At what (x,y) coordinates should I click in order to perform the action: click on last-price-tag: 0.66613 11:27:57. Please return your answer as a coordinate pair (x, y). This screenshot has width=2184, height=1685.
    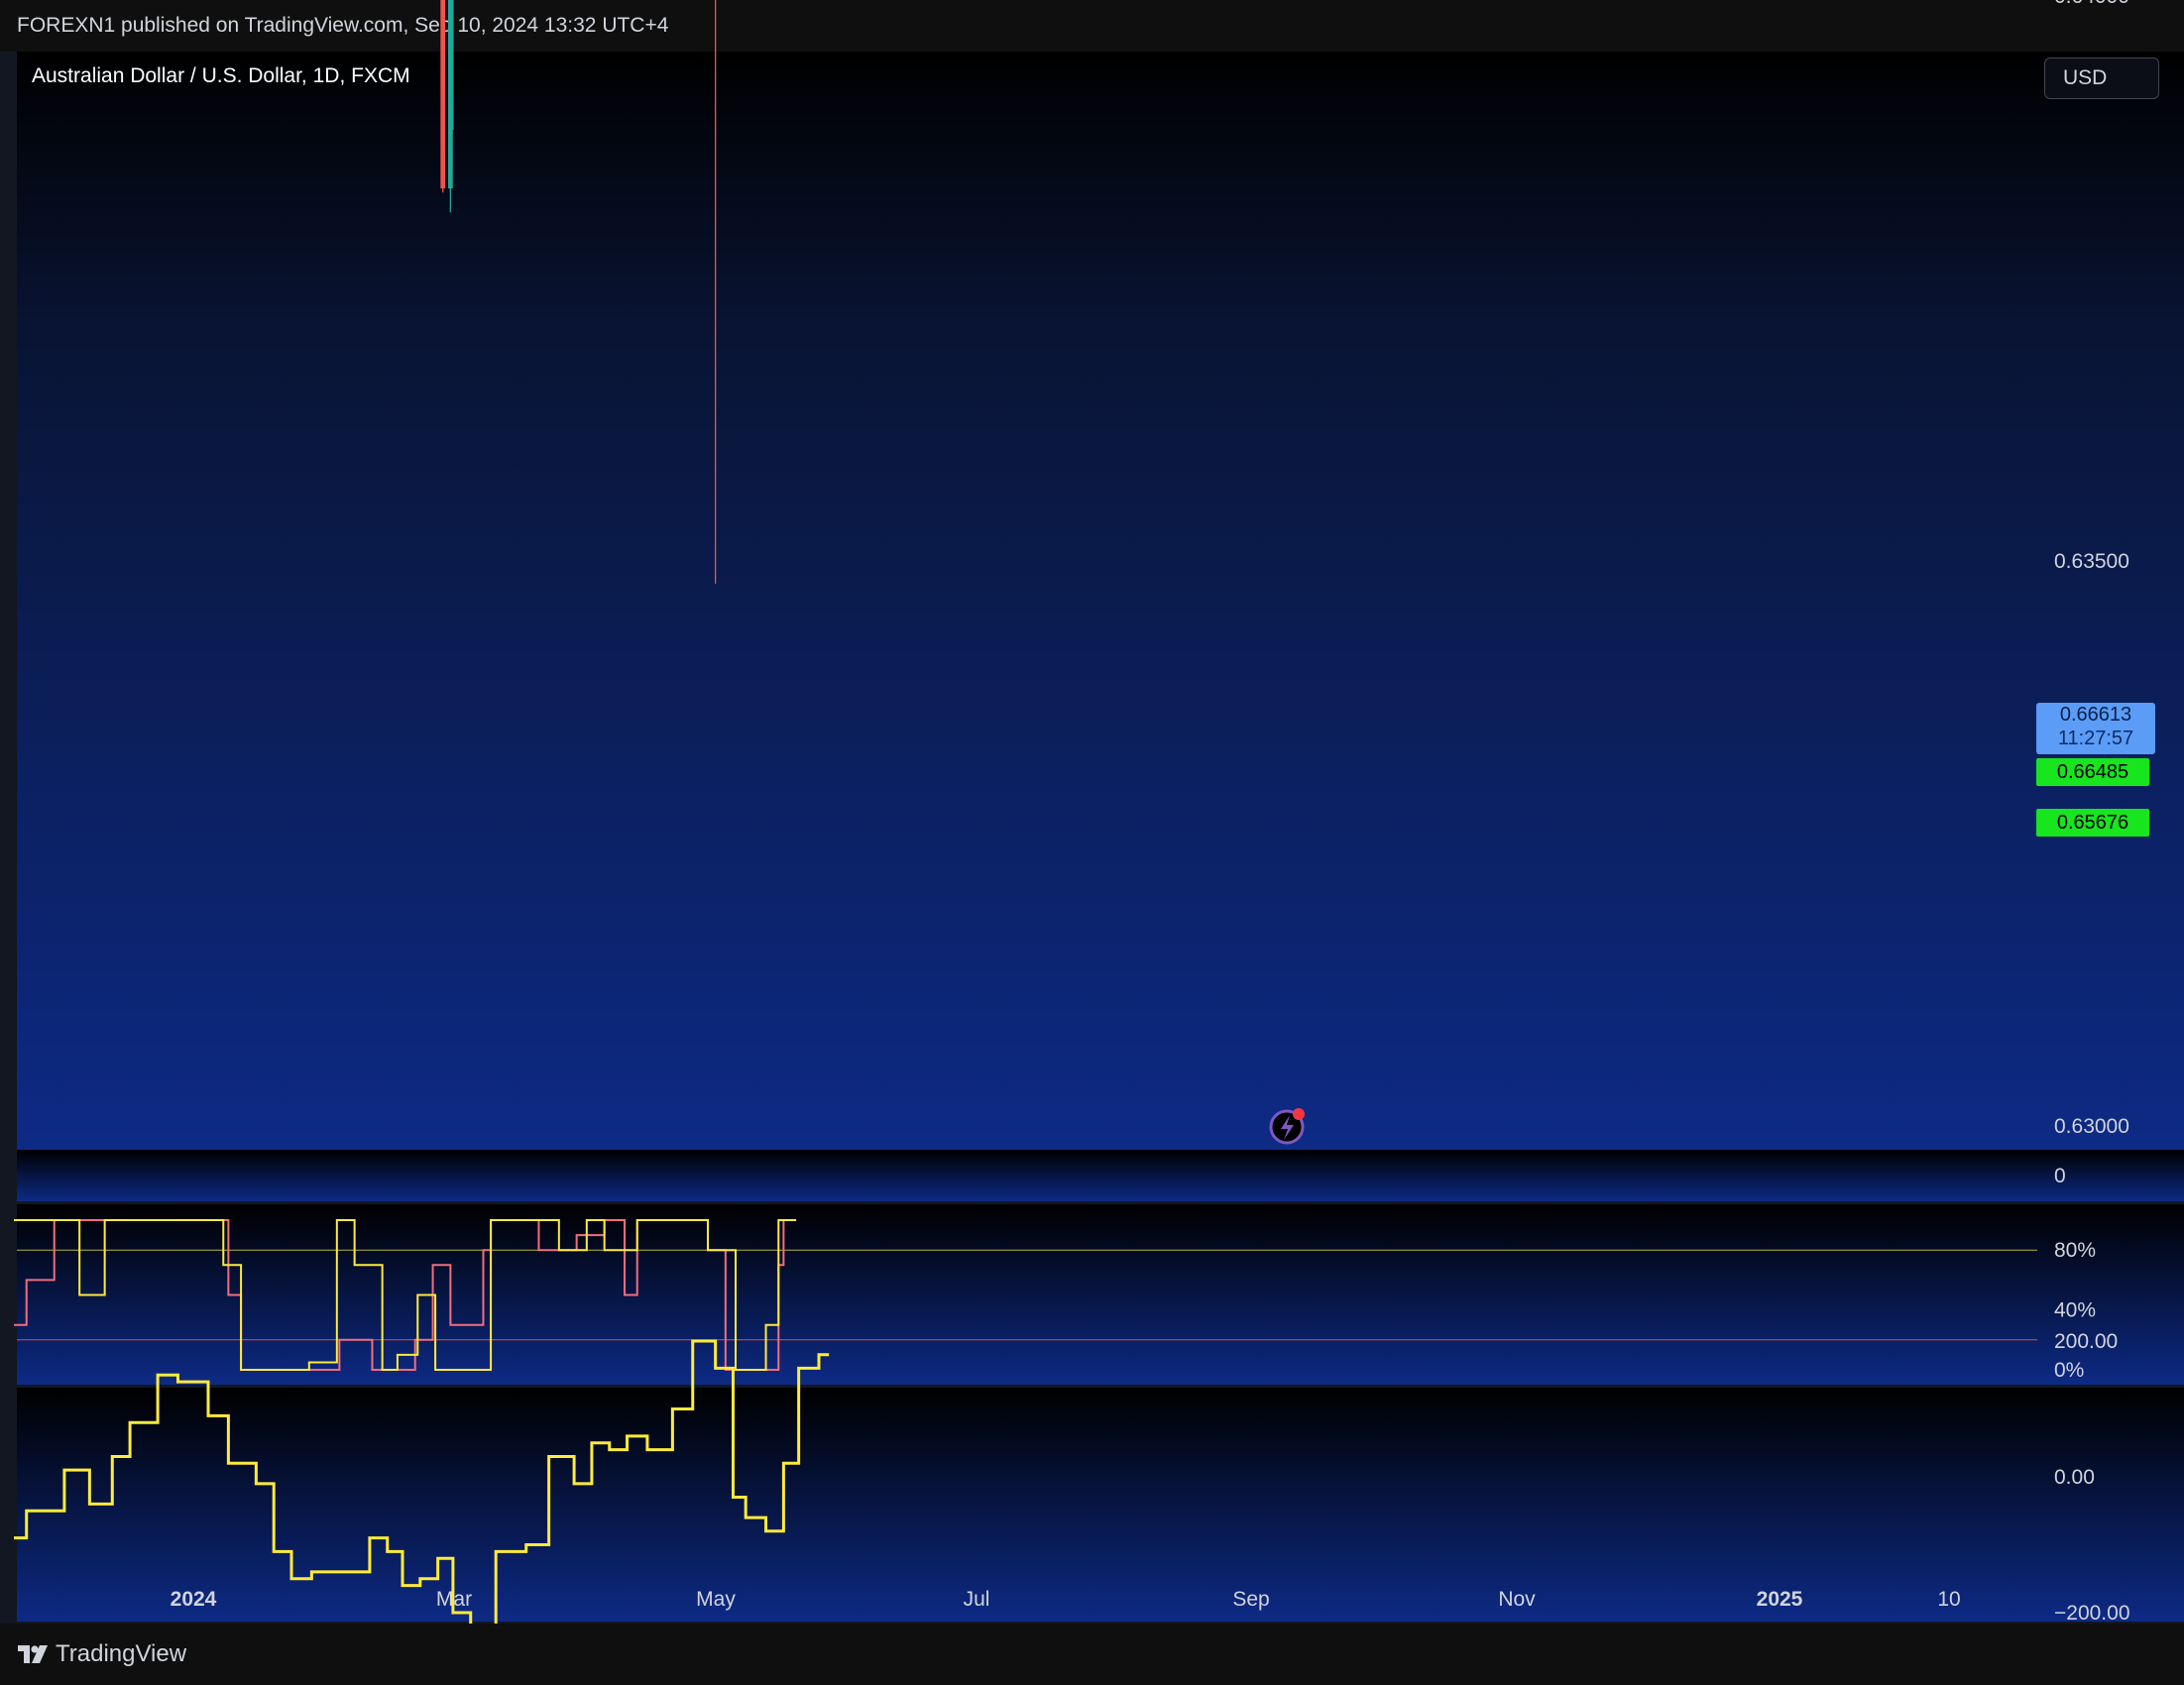
    Looking at the image, I should click on (2095, 728).